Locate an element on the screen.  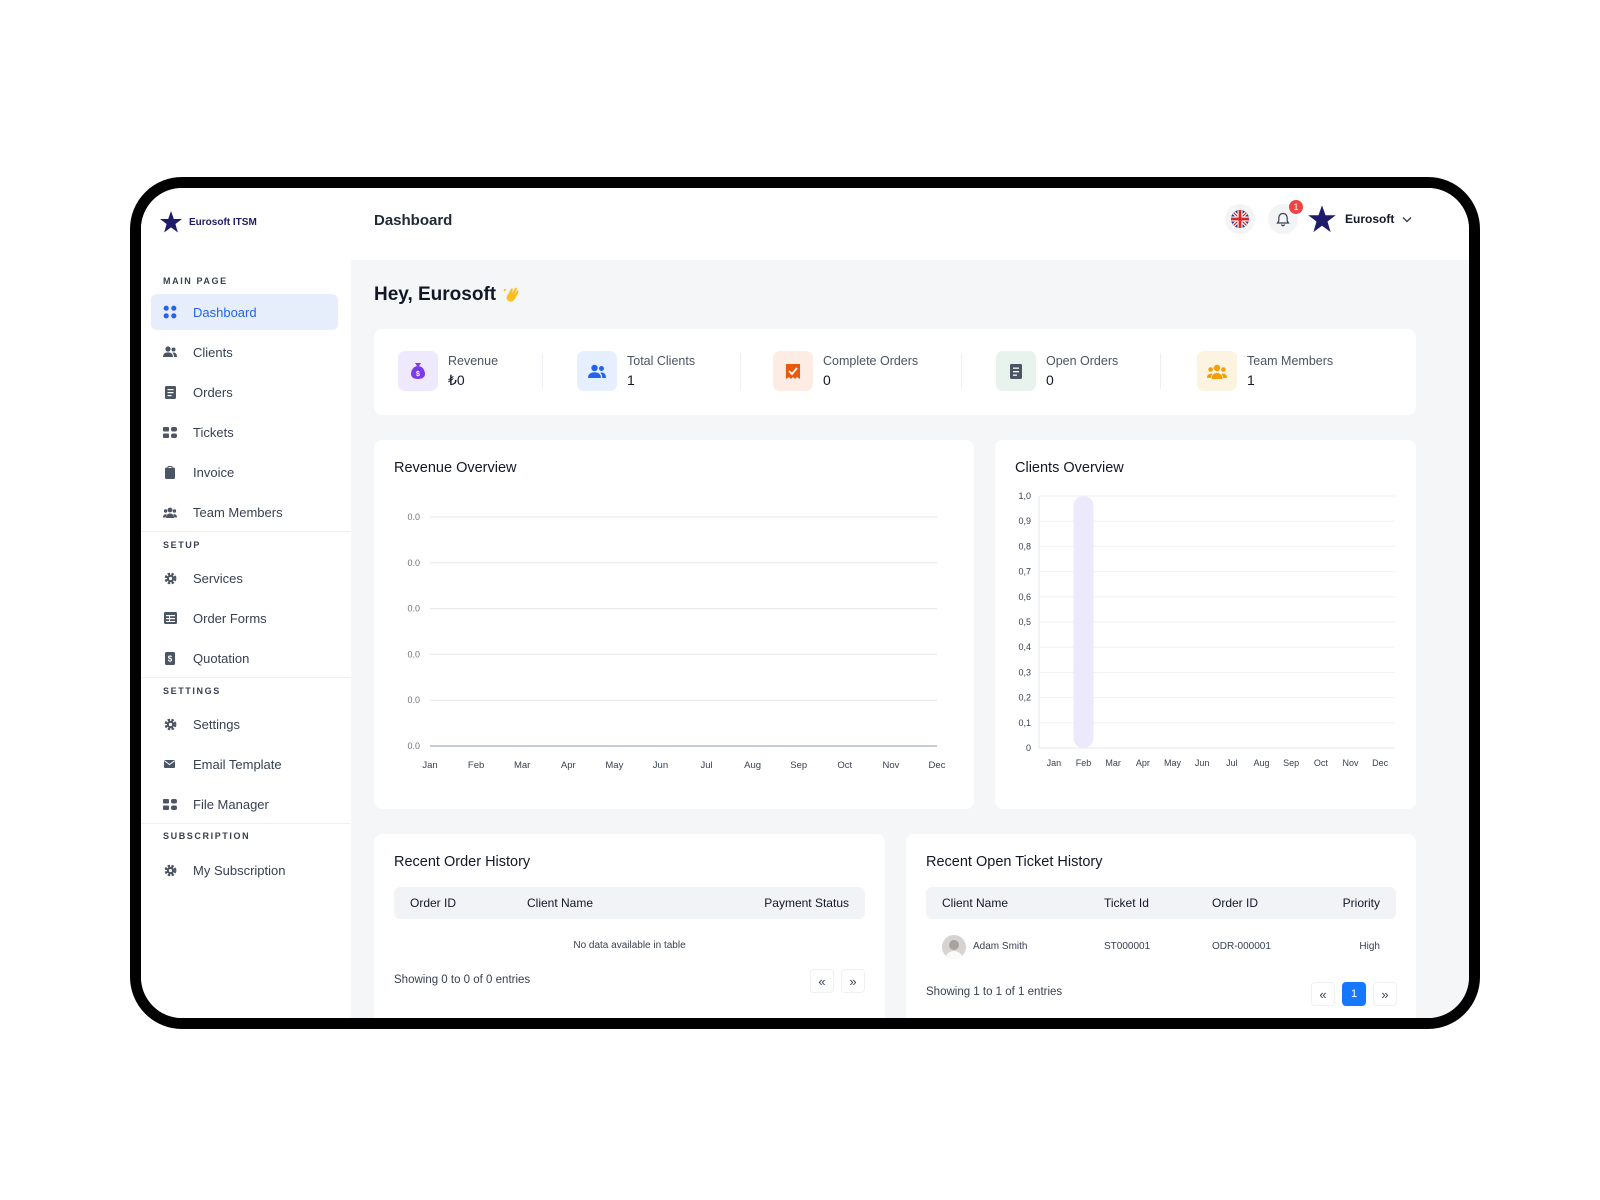
pagination-page-button: 1 is located at coordinates (1354, 994).